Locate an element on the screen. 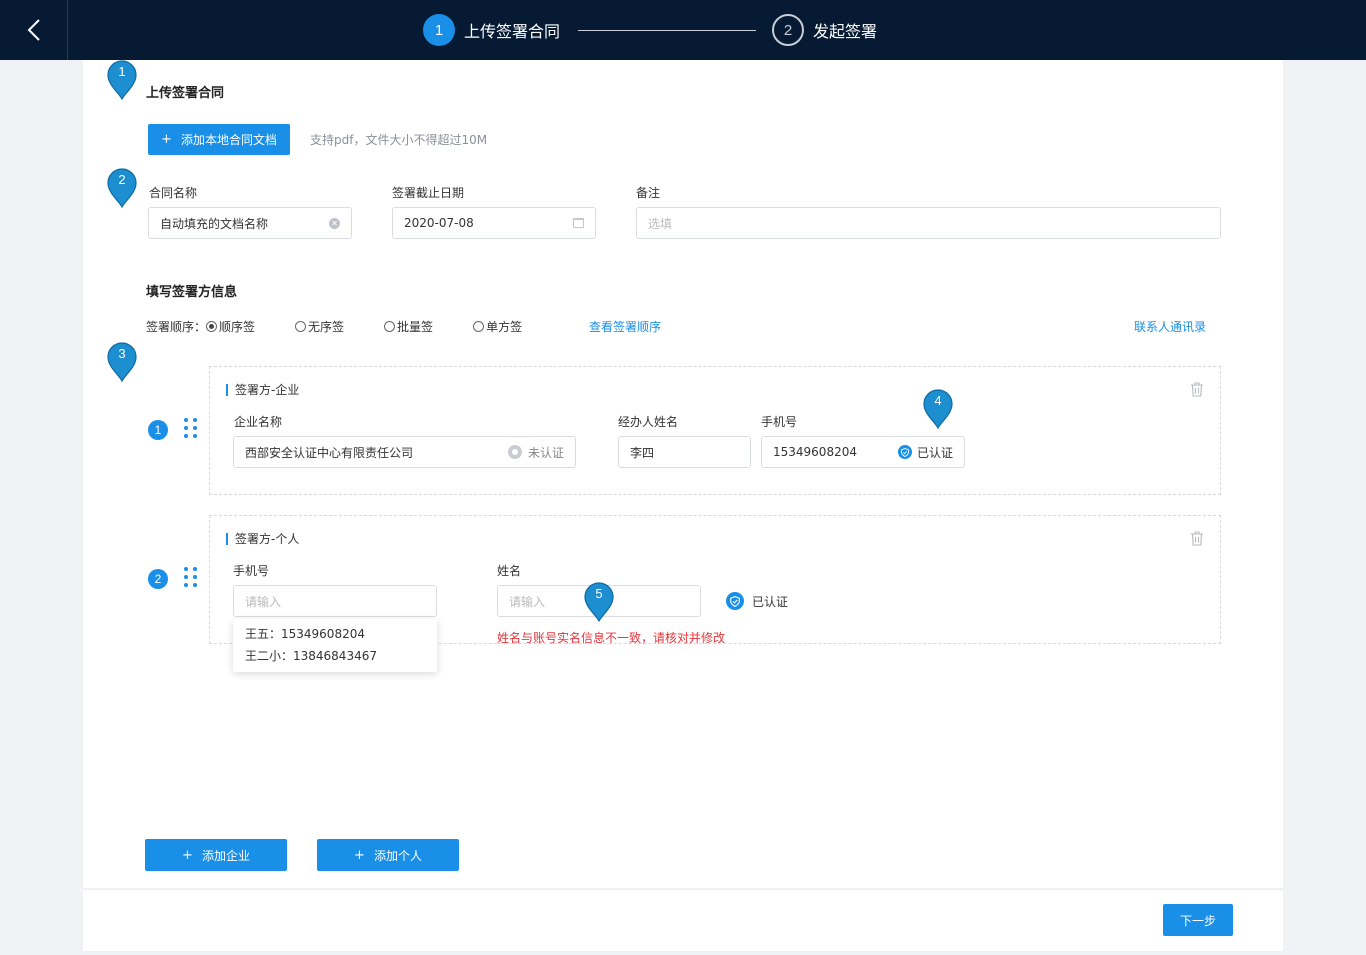 The height and width of the screenshot is (955, 1366). footer-bar is located at coordinates (683, 920).